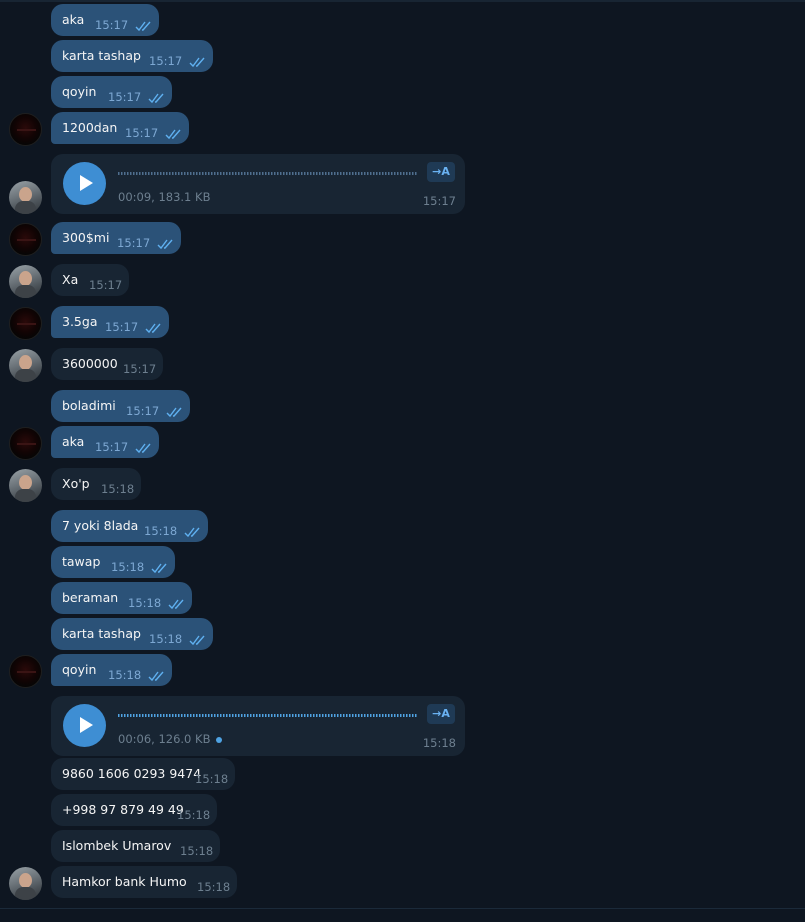 This screenshot has width=805, height=922. I want to click on message-text: 1200dan, so click(90, 127).